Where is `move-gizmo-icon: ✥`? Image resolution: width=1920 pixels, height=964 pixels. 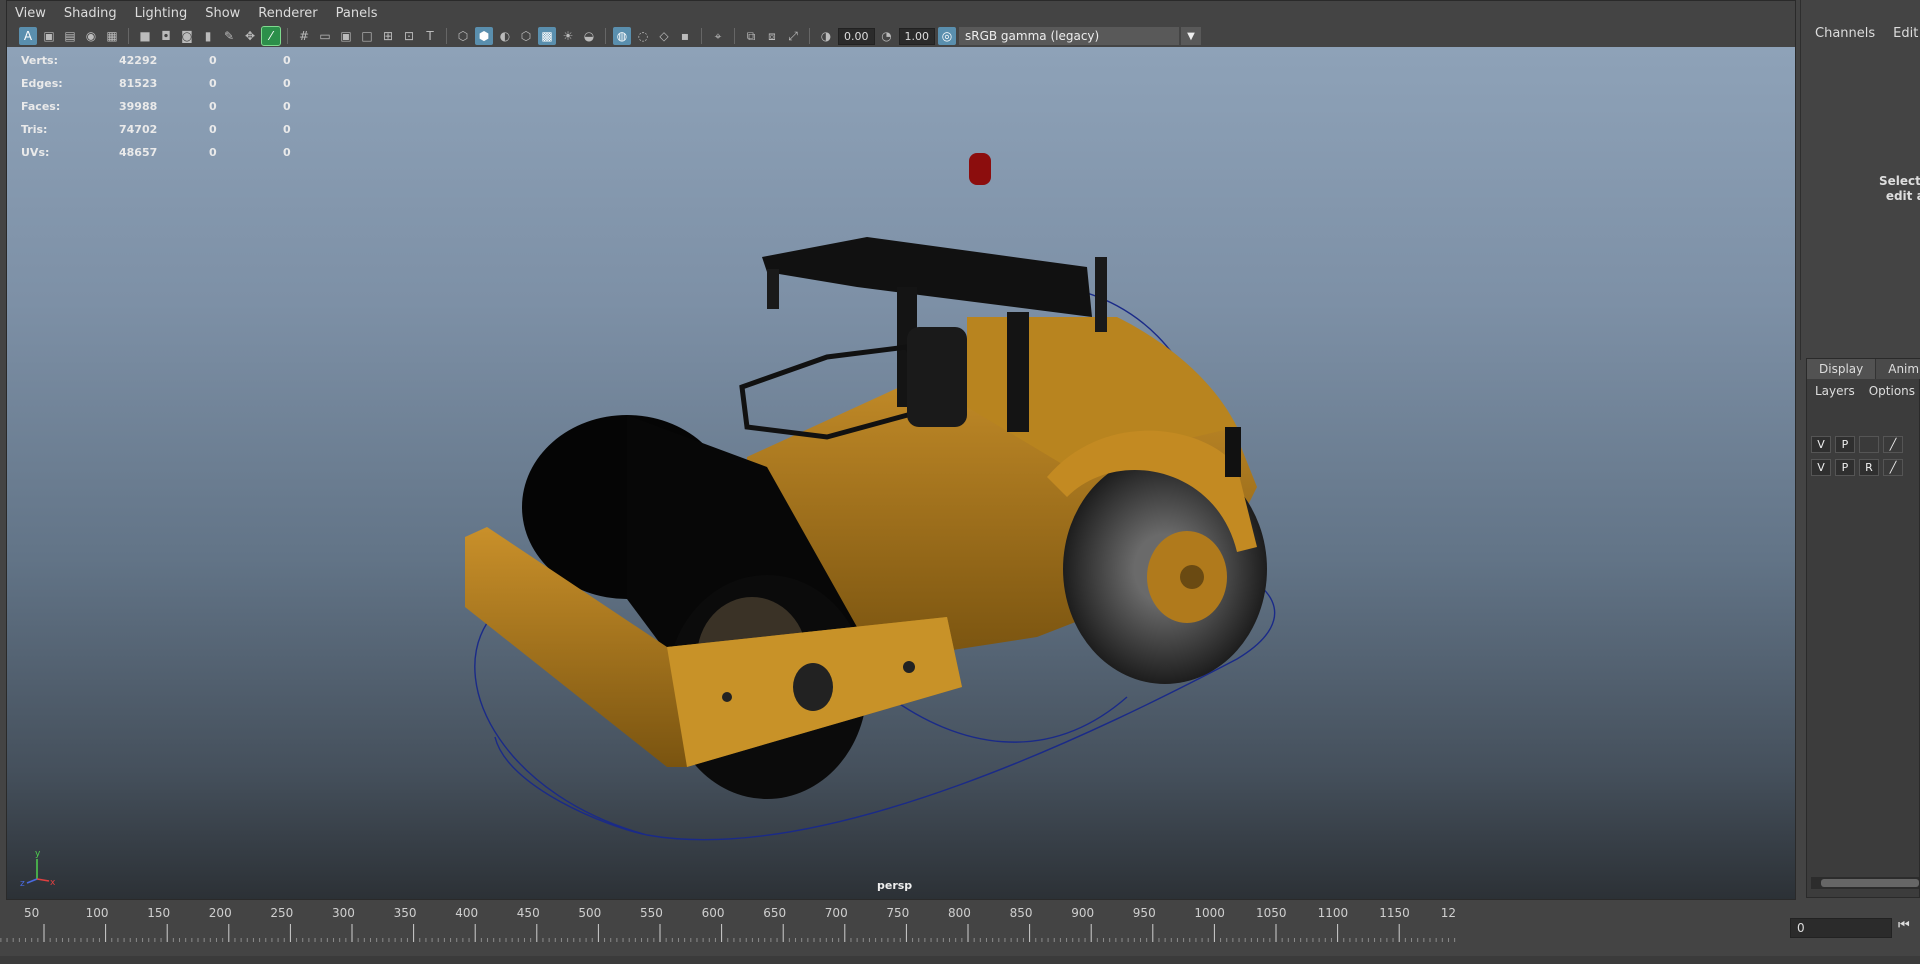
move-gizmo-icon: ✥ is located at coordinates (250, 36).